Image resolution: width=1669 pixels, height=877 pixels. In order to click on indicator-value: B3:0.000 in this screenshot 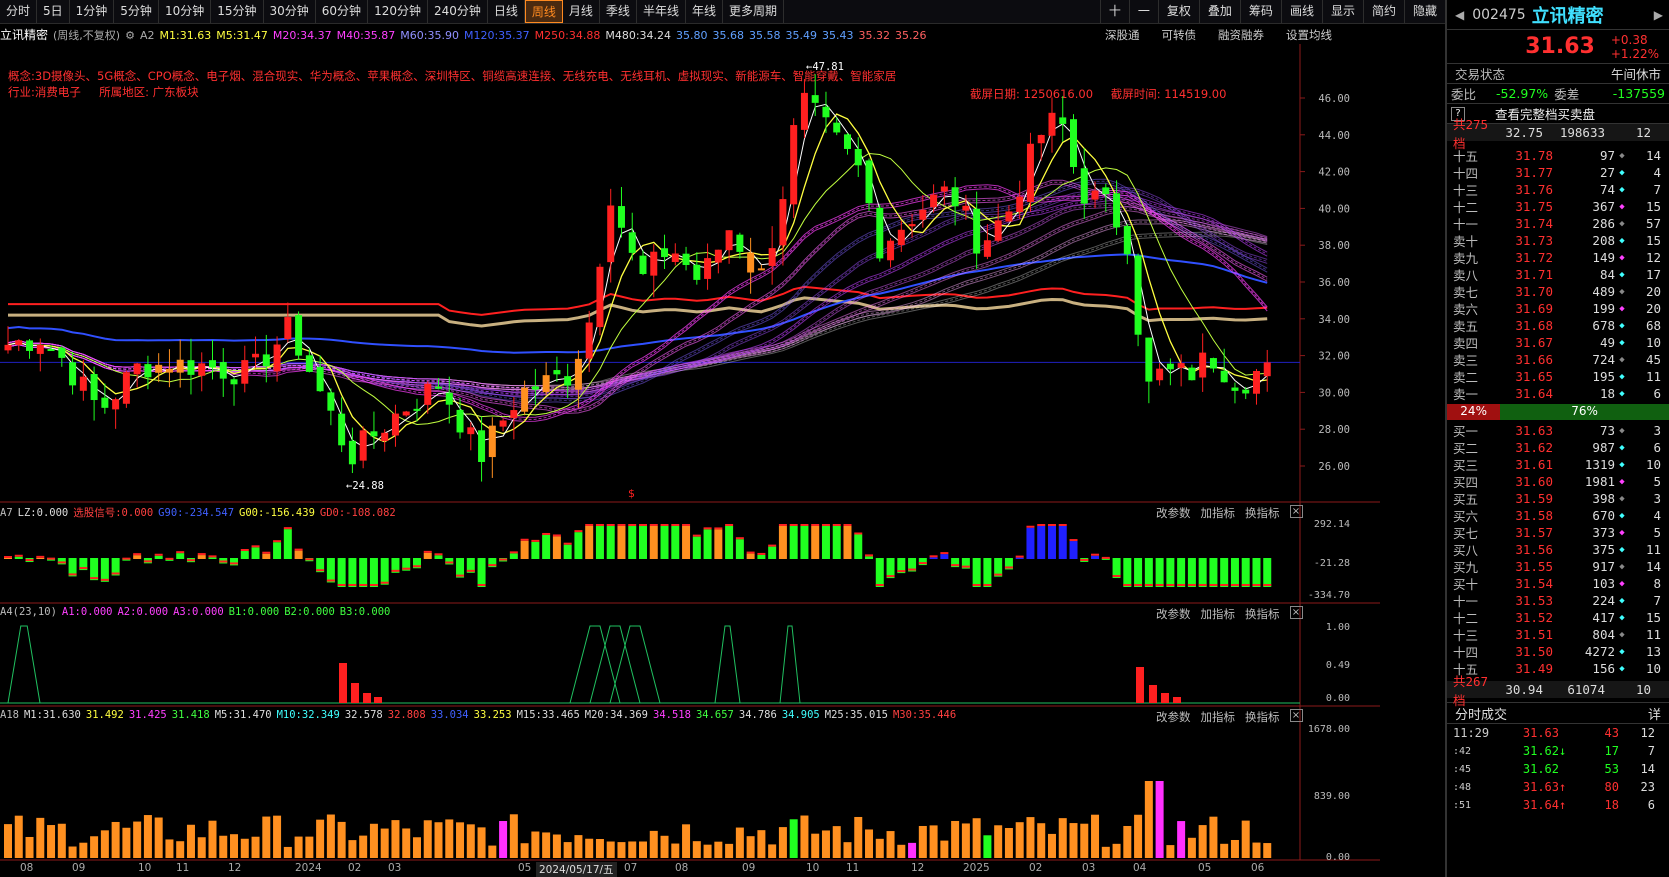, I will do `click(365, 612)`.